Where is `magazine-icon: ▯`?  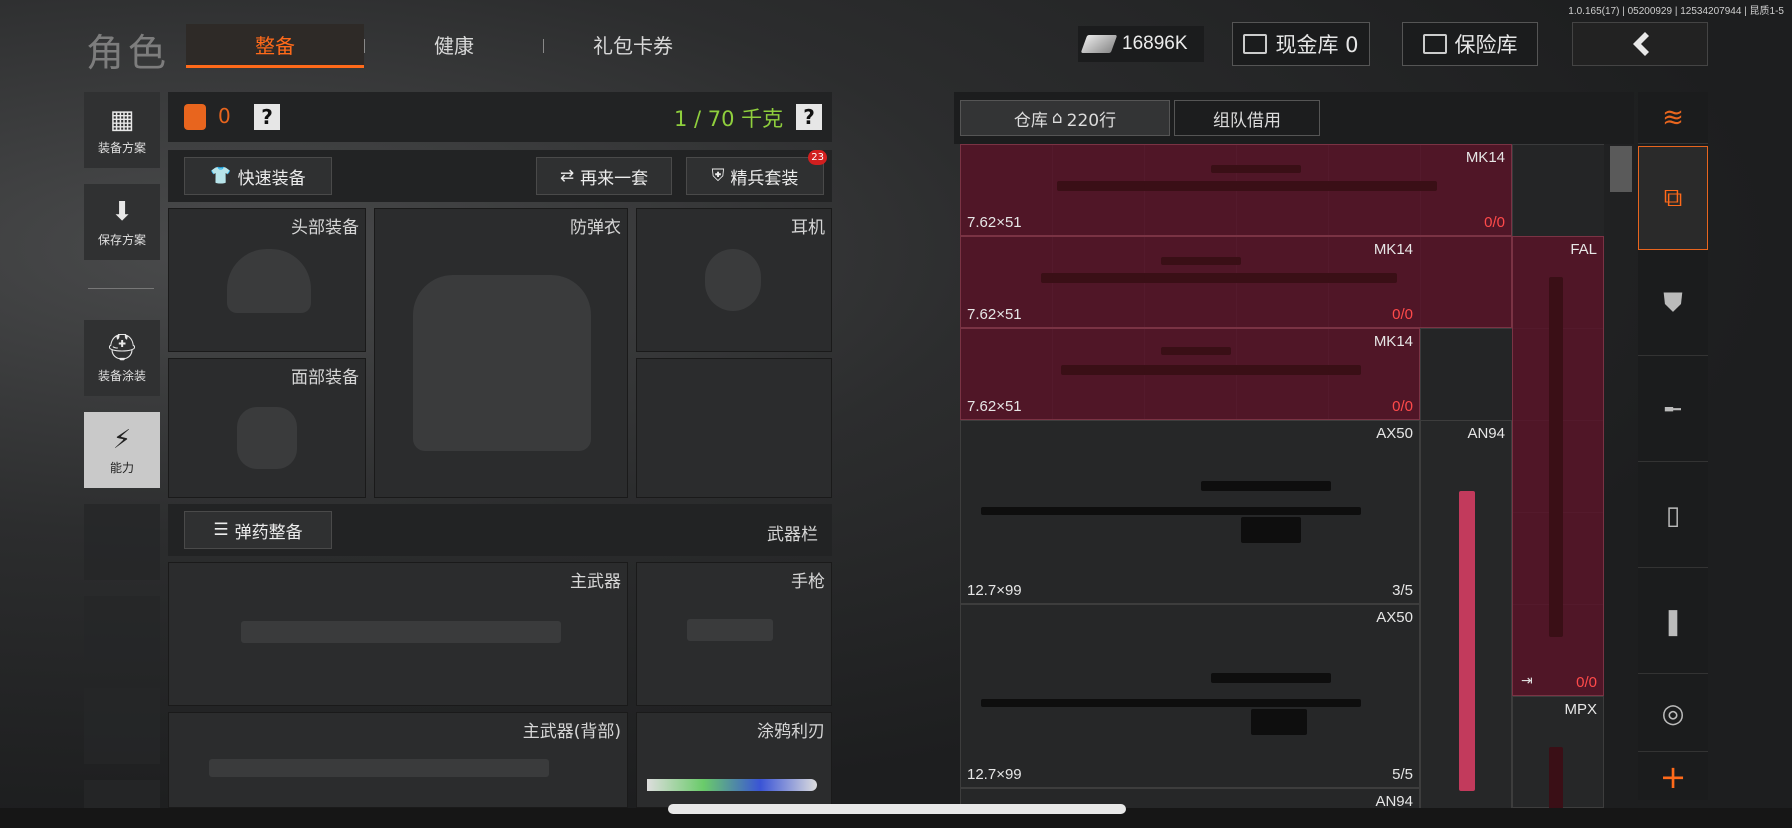
magazine-icon: ▯ is located at coordinates (1673, 516).